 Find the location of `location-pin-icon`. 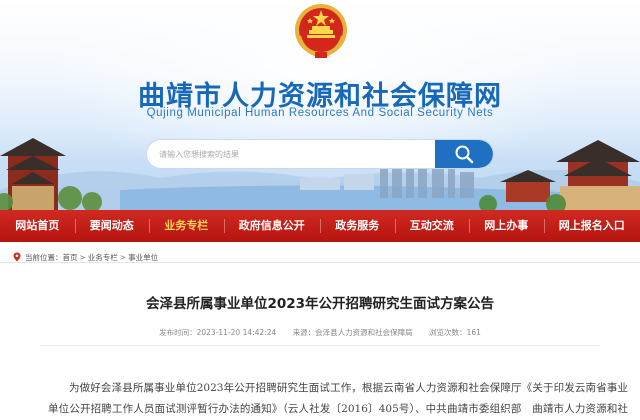

location-pin-icon is located at coordinates (17, 257).